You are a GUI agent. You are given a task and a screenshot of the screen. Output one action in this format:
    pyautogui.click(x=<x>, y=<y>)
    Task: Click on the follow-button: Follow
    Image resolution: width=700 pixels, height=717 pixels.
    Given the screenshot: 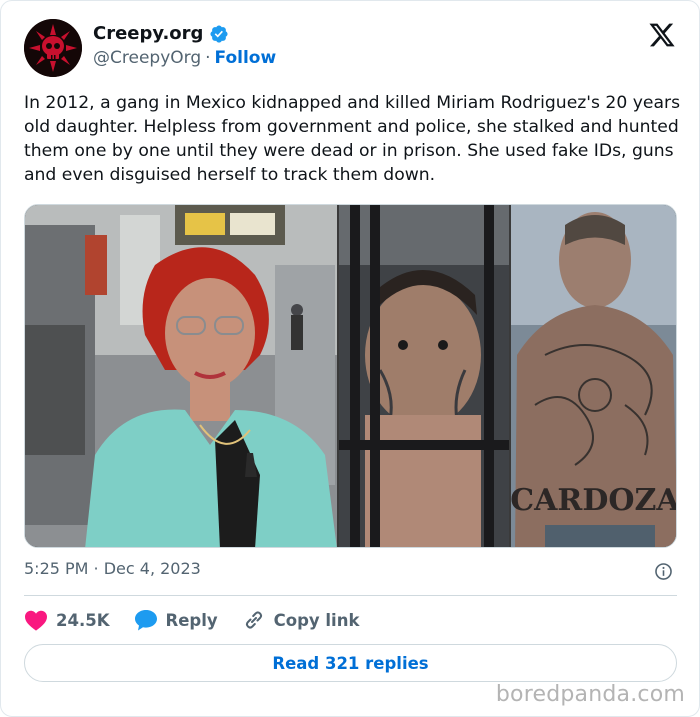 What is the action you would take?
    pyautogui.click(x=246, y=58)
    